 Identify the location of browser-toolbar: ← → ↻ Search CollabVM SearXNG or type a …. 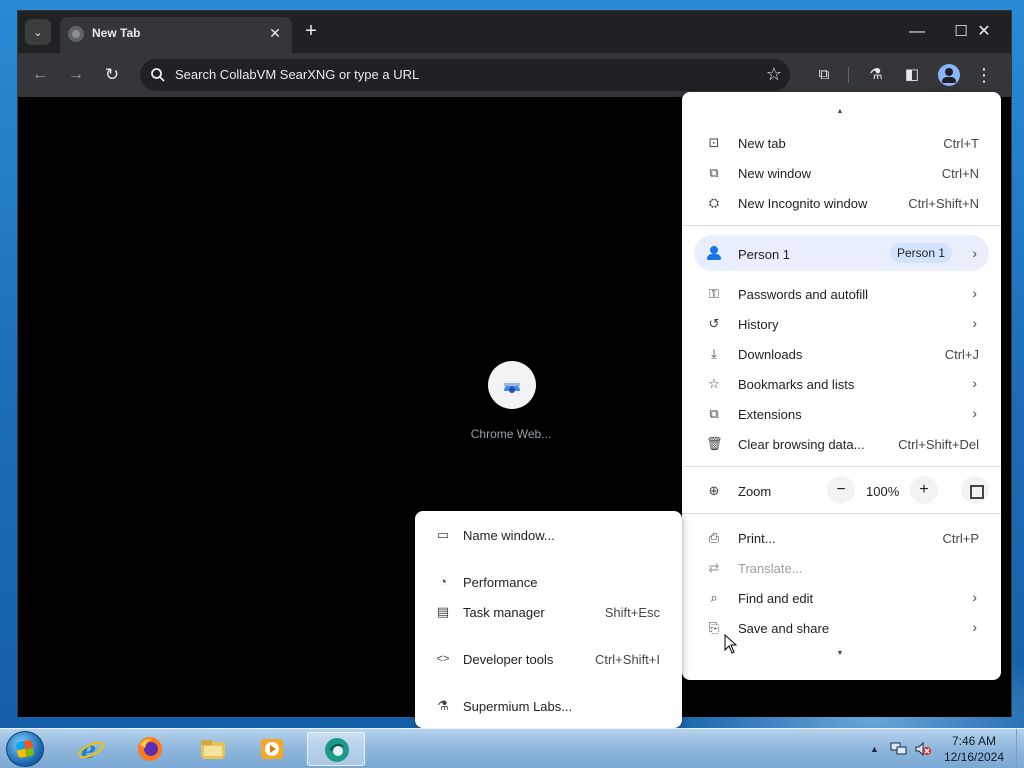
(514, 75).